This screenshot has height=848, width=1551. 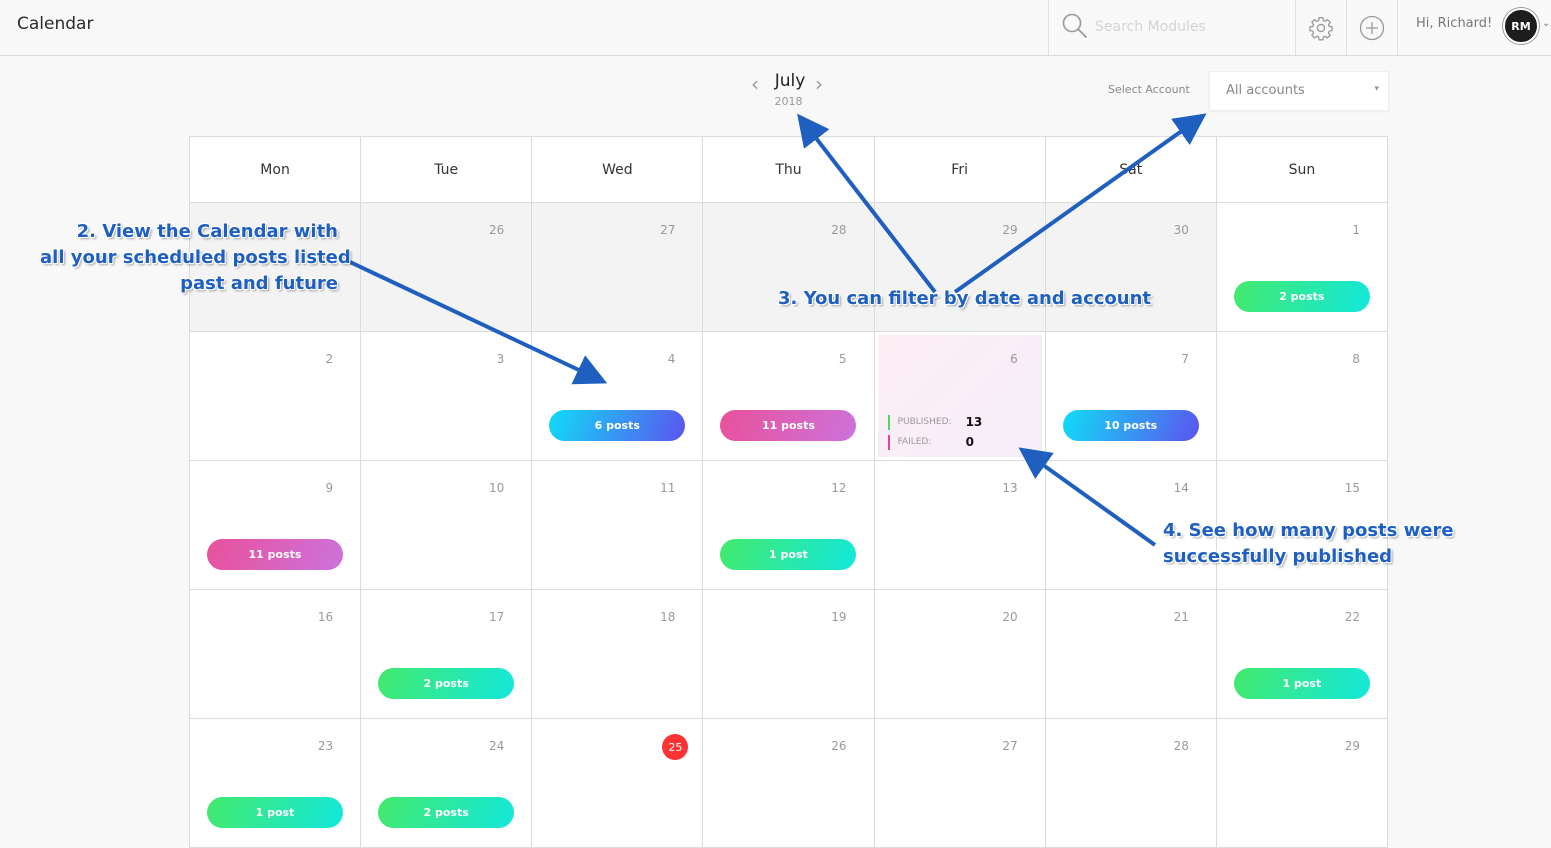 What do you see at coordinates (788, 101) in the screenshot?
I see `year-label: 2018` at bounding box center [788, 101].